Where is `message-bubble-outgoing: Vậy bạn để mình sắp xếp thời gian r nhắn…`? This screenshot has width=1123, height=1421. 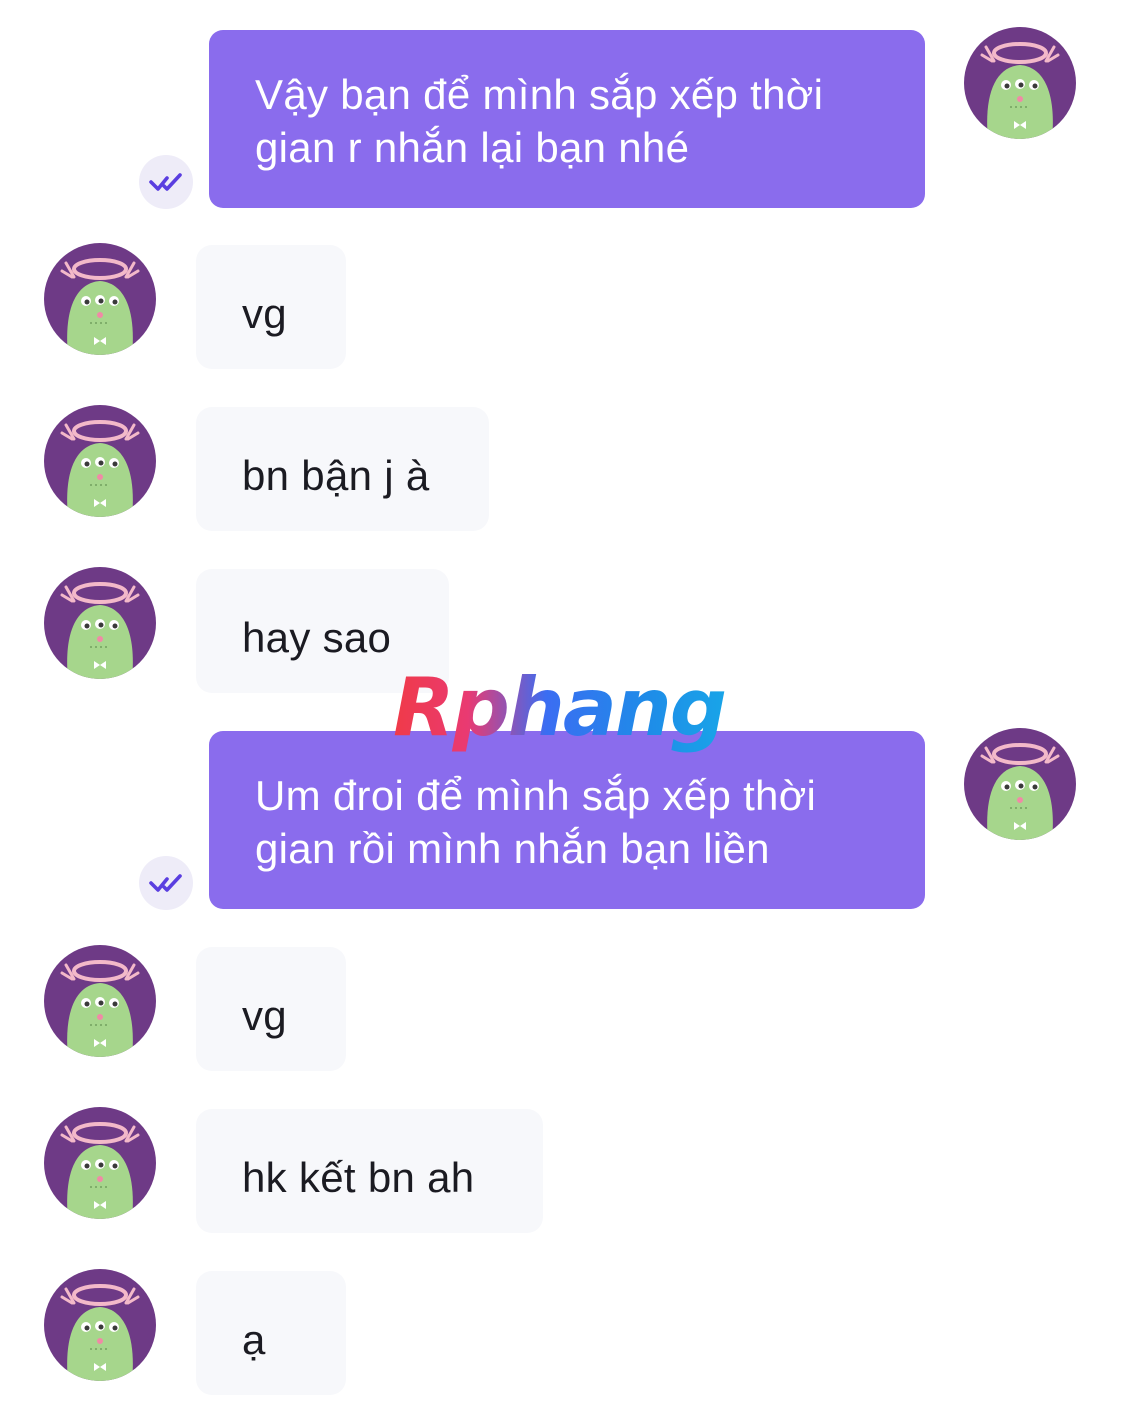
message-bubble-outgoing: Vậy bạn để mình sắp xếp thời gian r nhắn… is located at coordinates (567, 119).